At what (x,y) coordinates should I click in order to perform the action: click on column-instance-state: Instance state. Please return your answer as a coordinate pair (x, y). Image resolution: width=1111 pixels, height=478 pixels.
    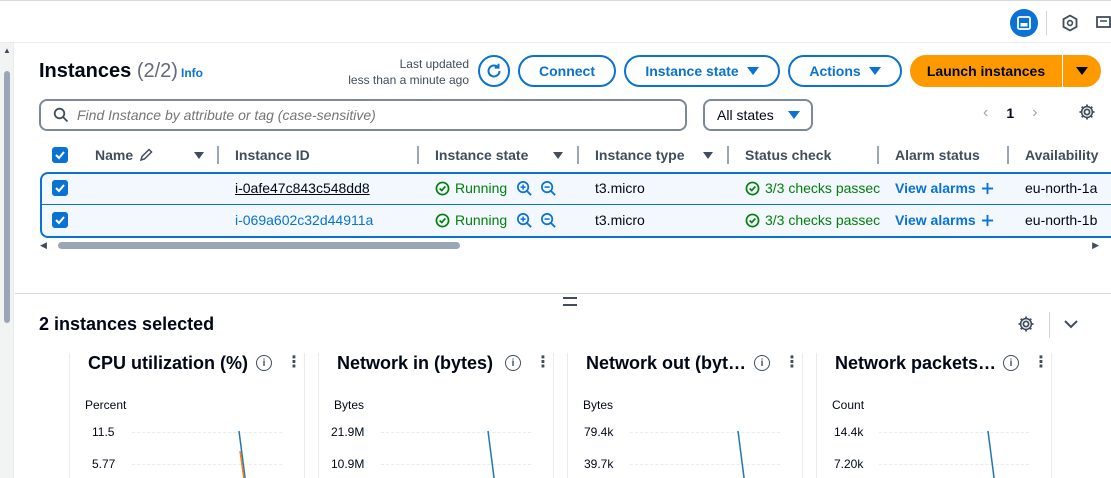
    Looking at the image, I should click on (481, 155).